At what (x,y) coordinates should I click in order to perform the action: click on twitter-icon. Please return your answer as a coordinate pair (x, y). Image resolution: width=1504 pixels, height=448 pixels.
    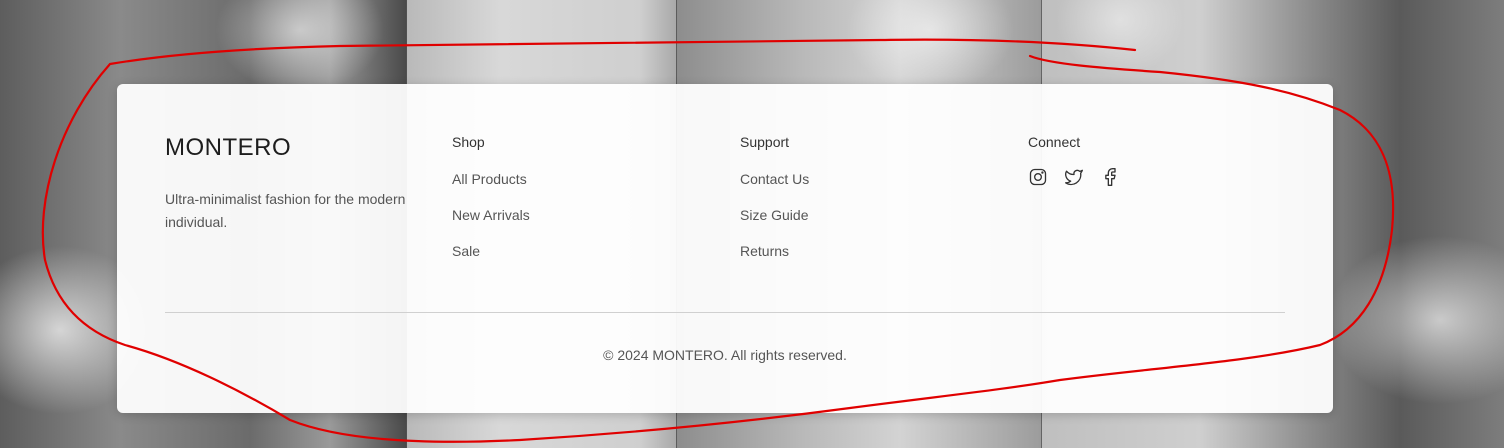
    Looking at the image, I should click on (1074, 177).